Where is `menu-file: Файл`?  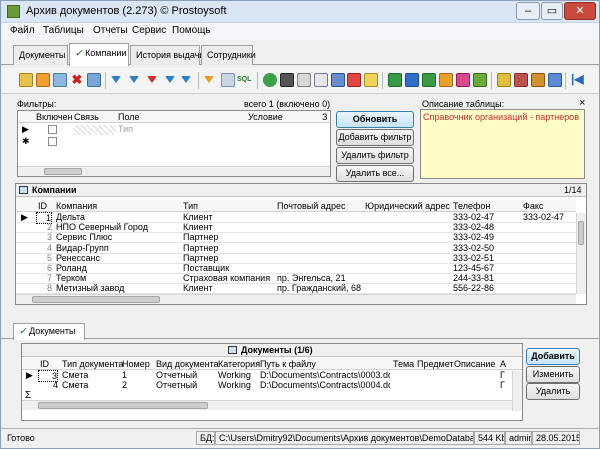
menu-file: Файл is located at coordinates (22, 30).